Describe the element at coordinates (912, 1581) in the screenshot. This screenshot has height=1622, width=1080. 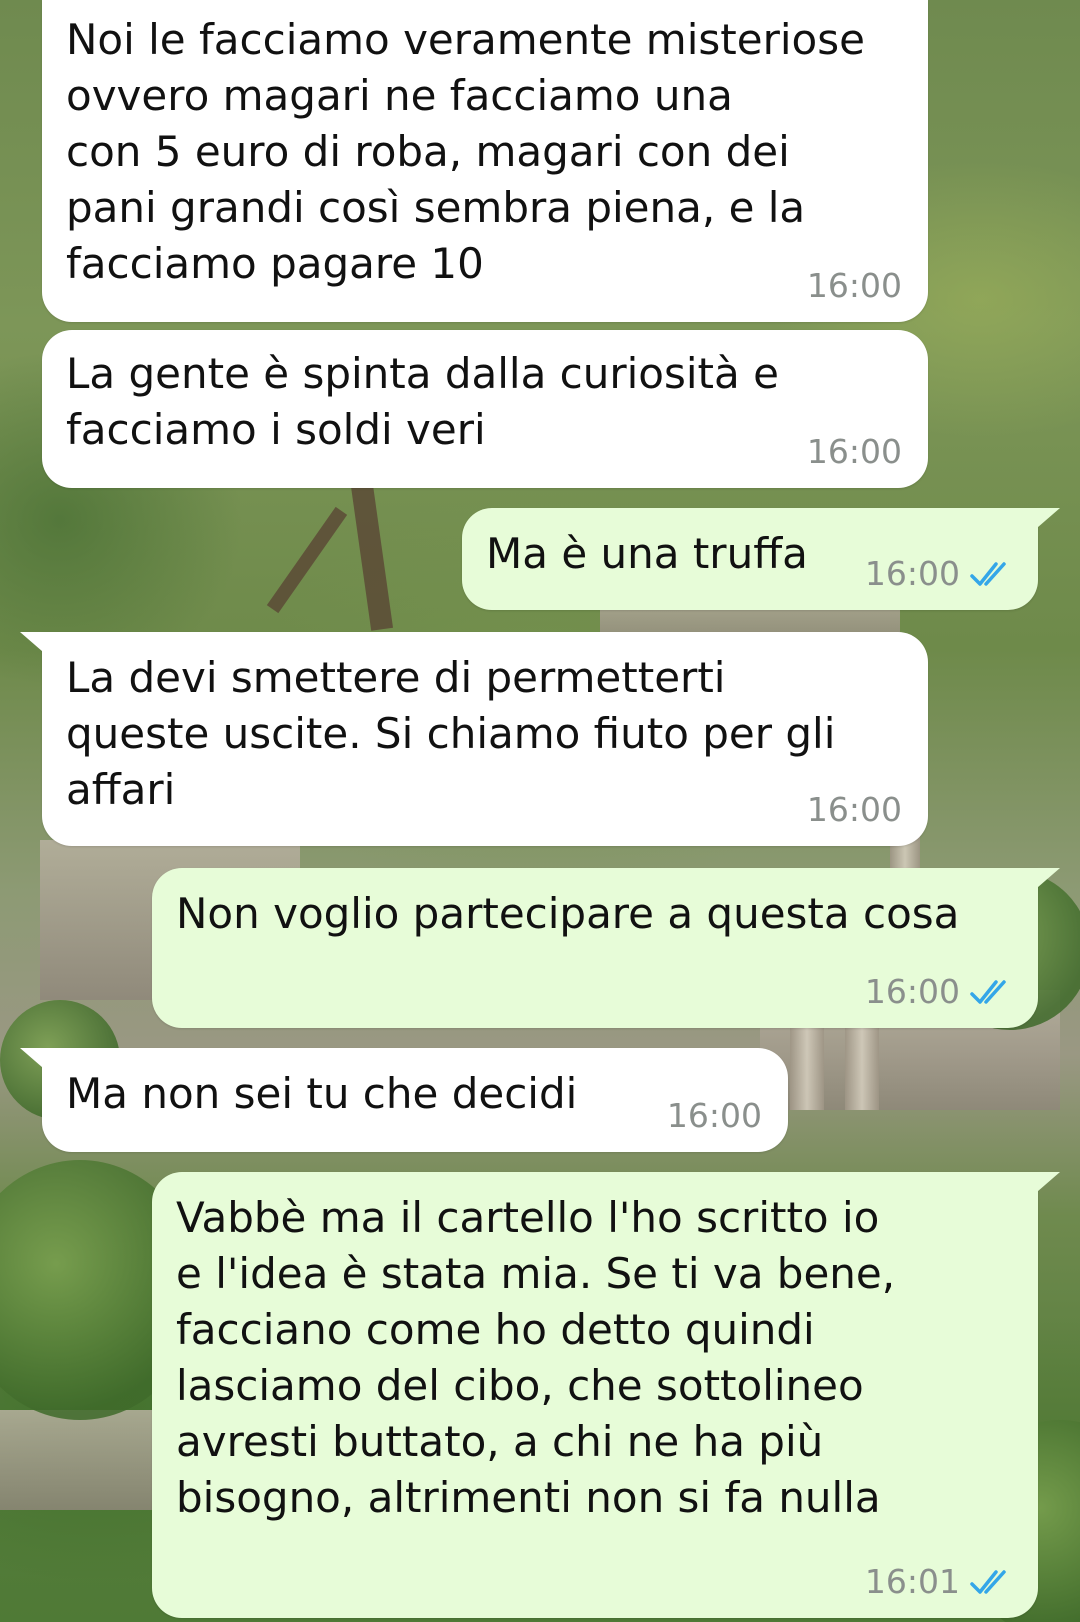
I see `message-timestamp: 16:01` at that location.